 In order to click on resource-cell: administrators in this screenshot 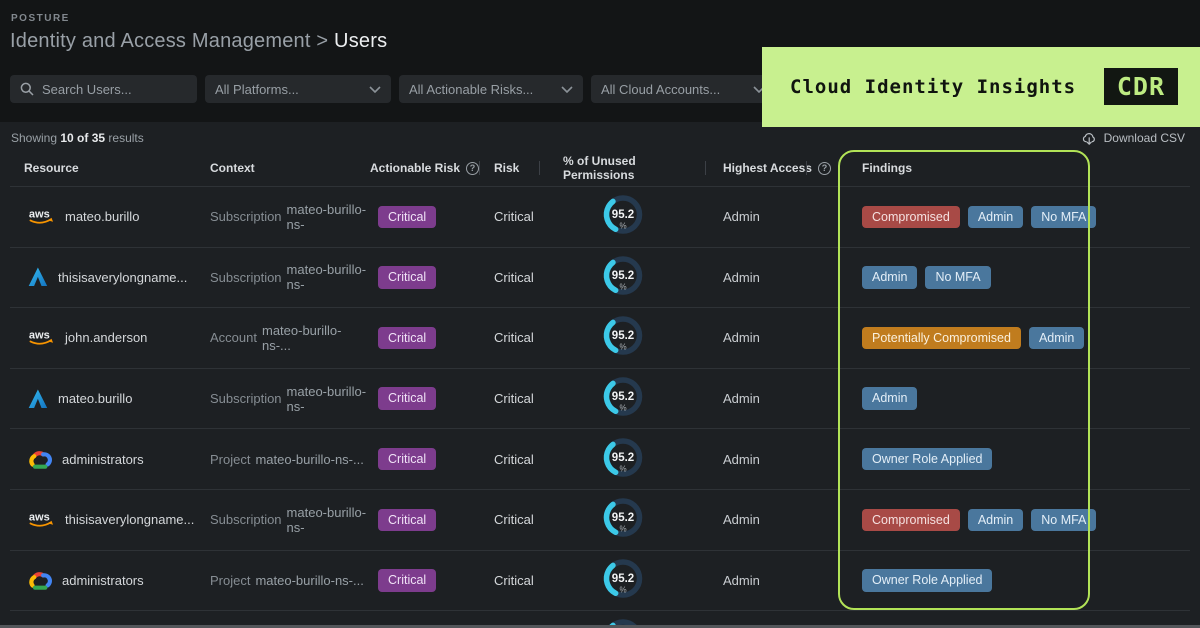, I will do `click(110, 580)`.